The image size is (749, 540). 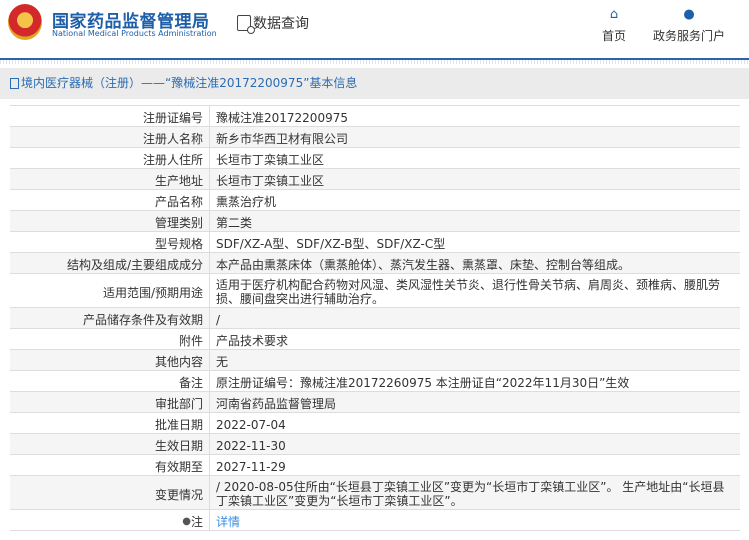 I want to click on row-value: /, so click(x=218, y=319).